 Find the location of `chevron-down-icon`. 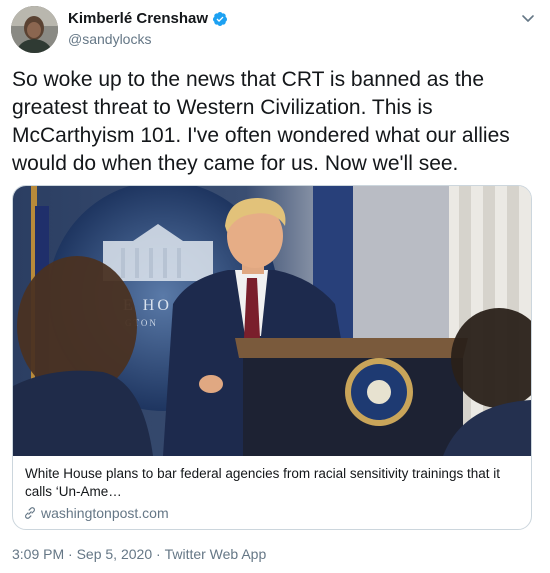

chevron-down-icon is located at coordinates (528, 18).